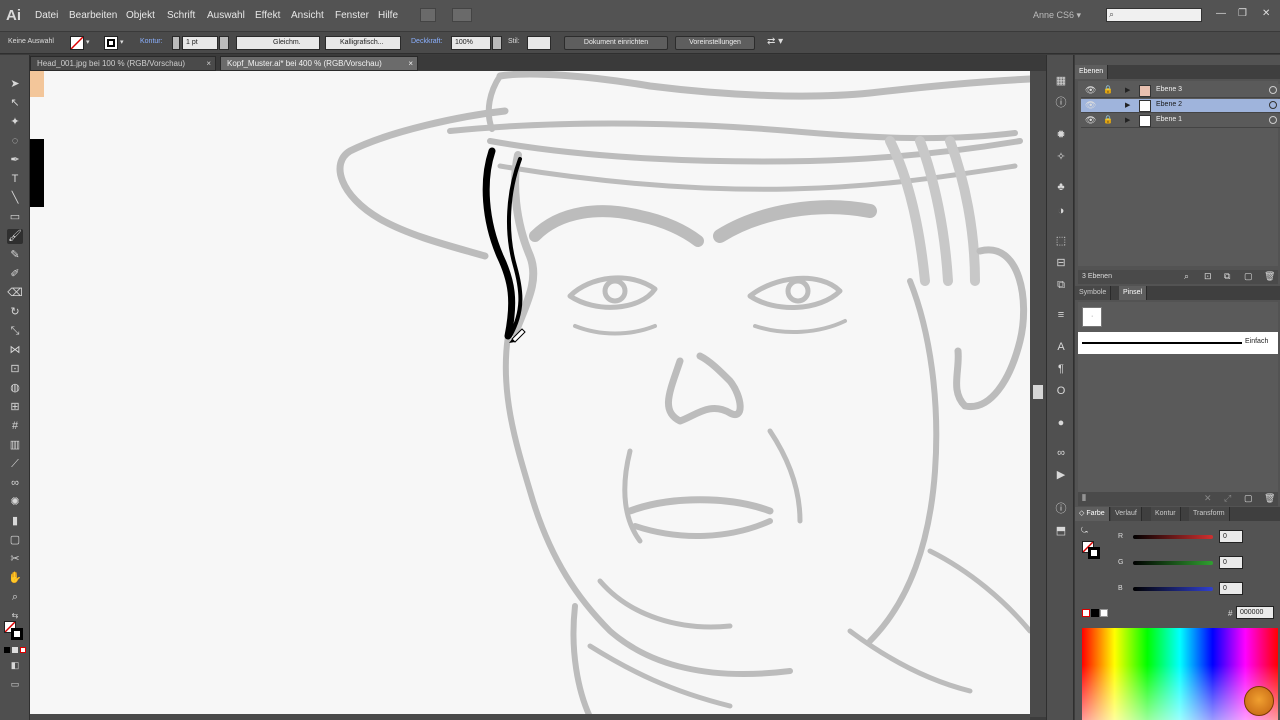 The image size is (1280, 720). What do you see at coordinates (1061, 453) in the screenshot?
I see `links-panel-icon: ∞` at bounding box center [1061, 453].